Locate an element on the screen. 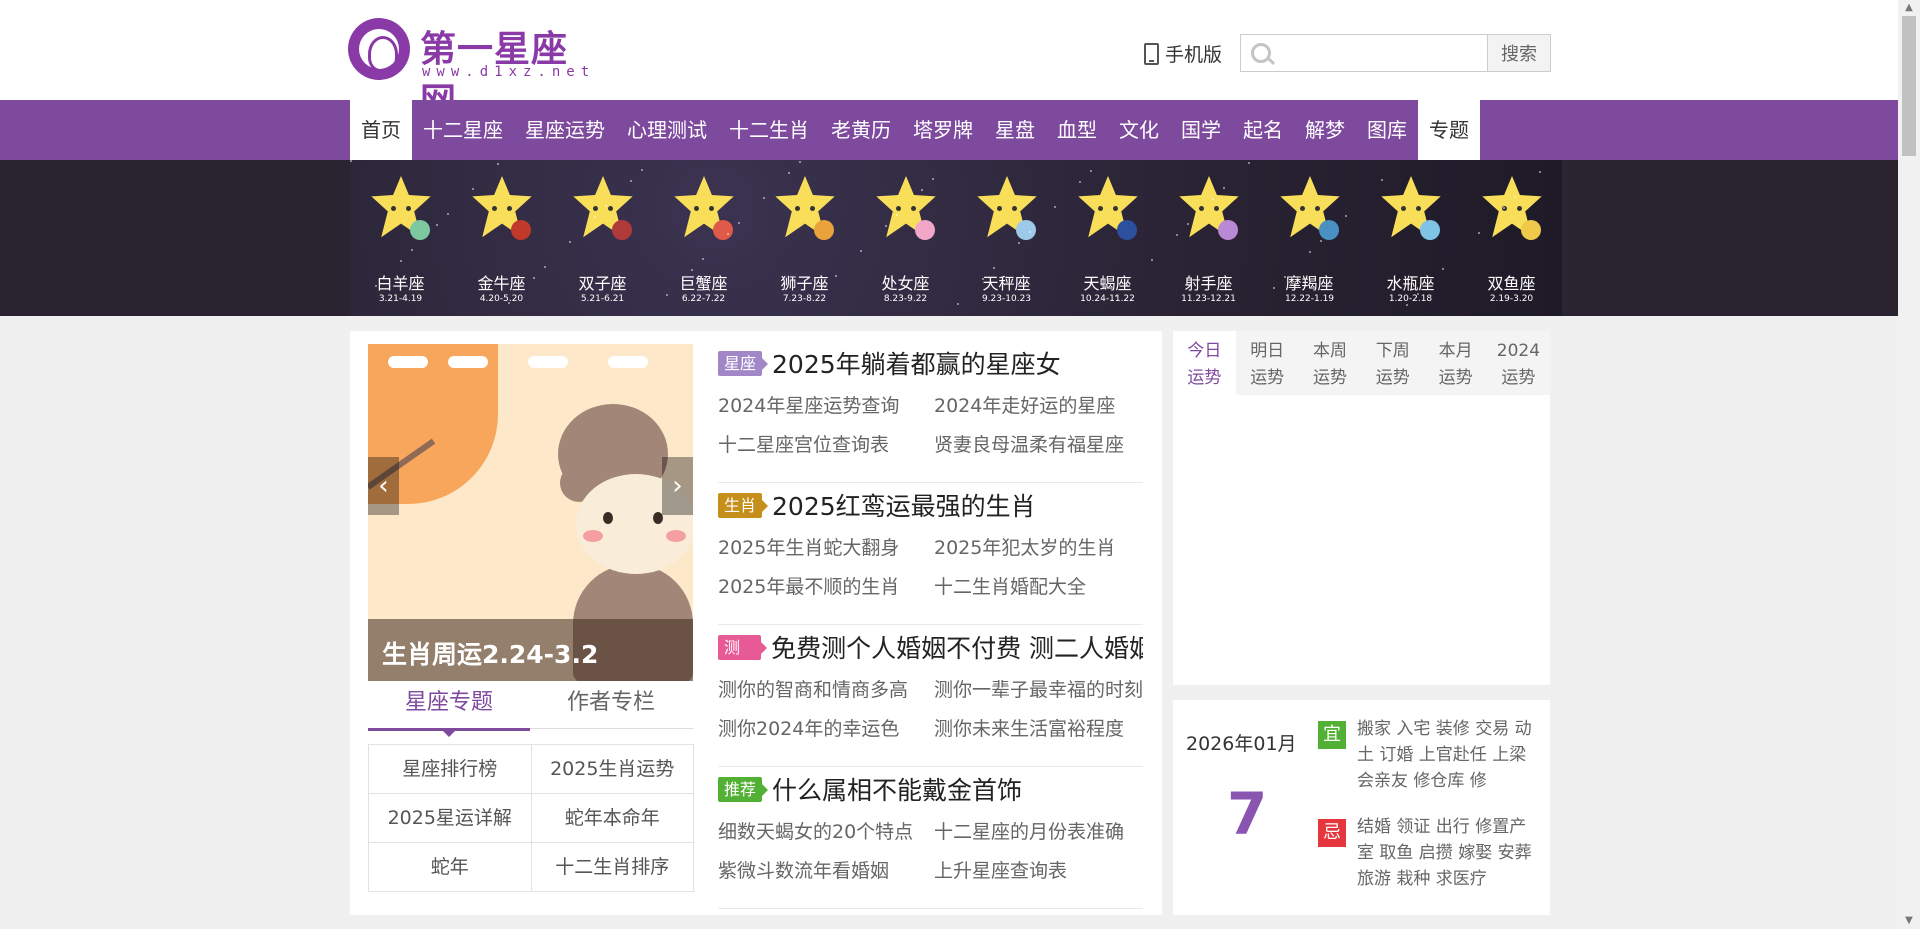  tab-zodiac-topics: 星座专题 is located at coordinates (449, 709).